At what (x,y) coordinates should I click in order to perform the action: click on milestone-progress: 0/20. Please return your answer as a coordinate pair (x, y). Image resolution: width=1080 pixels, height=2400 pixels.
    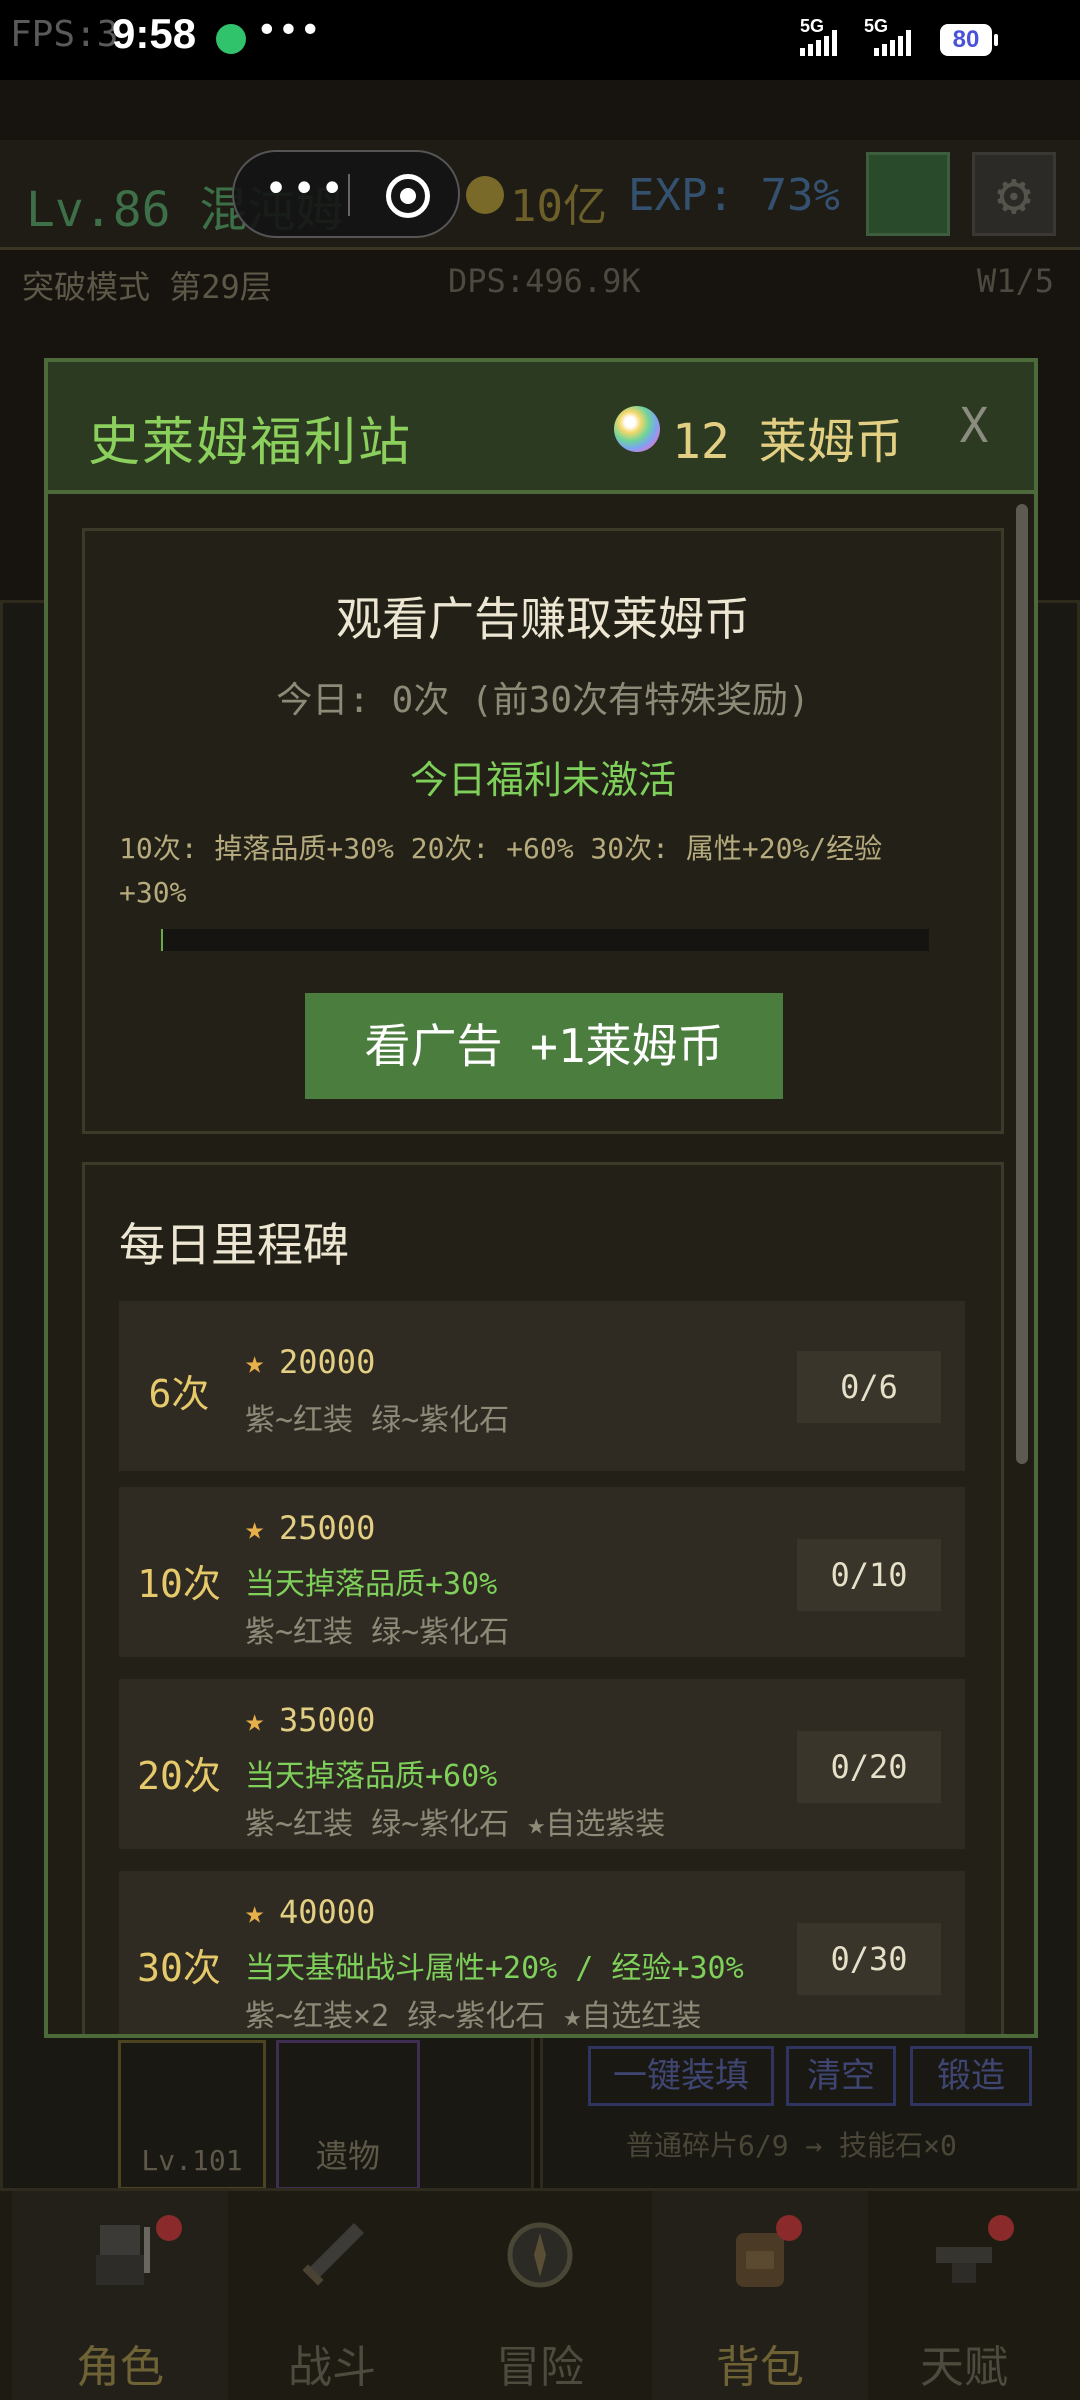
    Looking at the image, I should click on (869, 1767).